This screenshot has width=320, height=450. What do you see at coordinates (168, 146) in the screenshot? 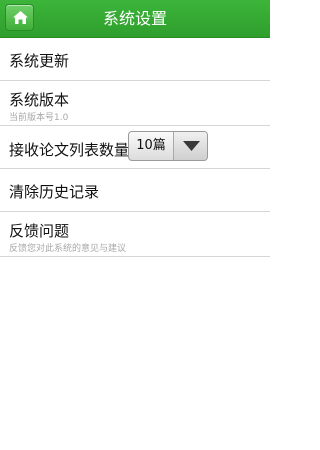
I see `paper-count-select: 10篇` at bounding box center [168, 146].